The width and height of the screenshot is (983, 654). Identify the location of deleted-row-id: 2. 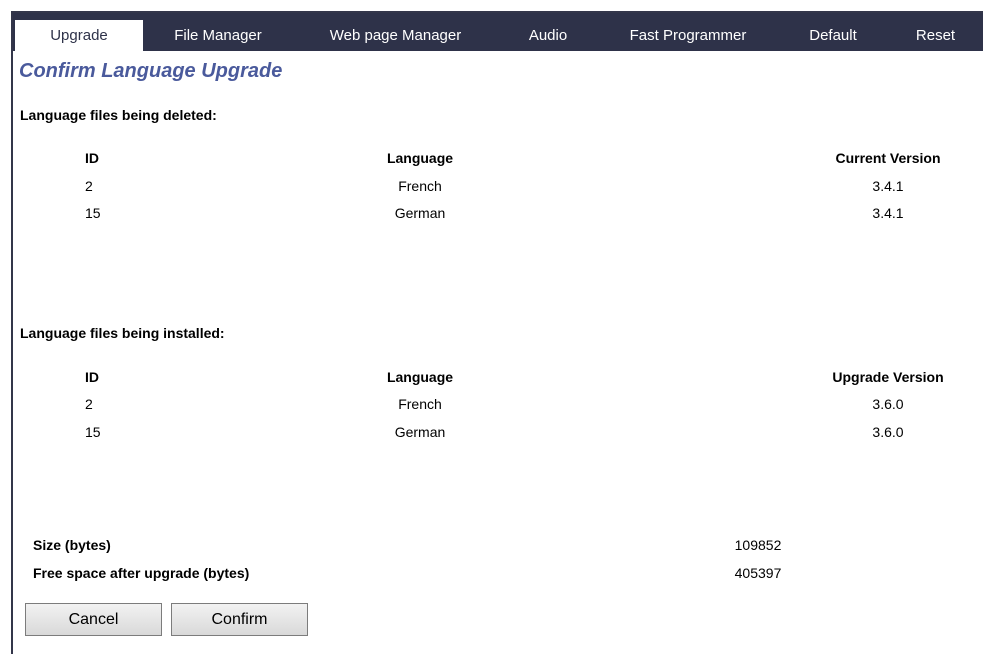
(89, 186).